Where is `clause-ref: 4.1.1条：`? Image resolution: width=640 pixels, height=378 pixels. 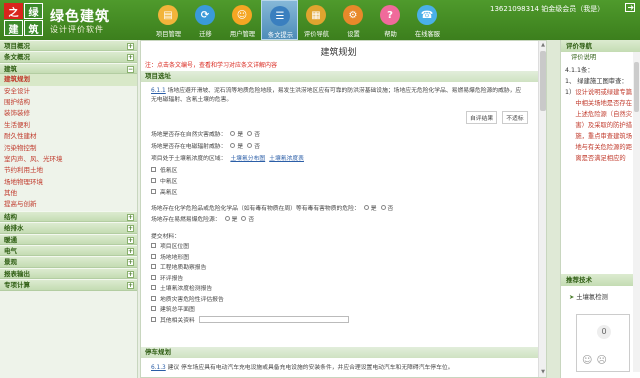
clause-ref: 4.1.1条： is located at coordinates (579, 70).